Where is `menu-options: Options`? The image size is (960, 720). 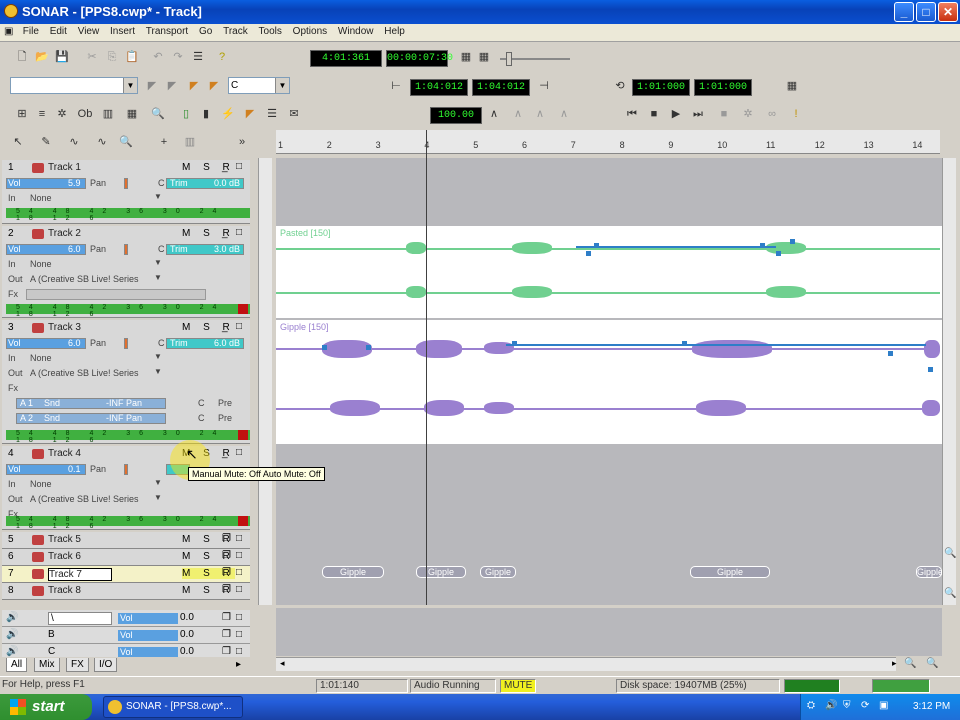 menu-options: Options is located at coordinates (310, 31).